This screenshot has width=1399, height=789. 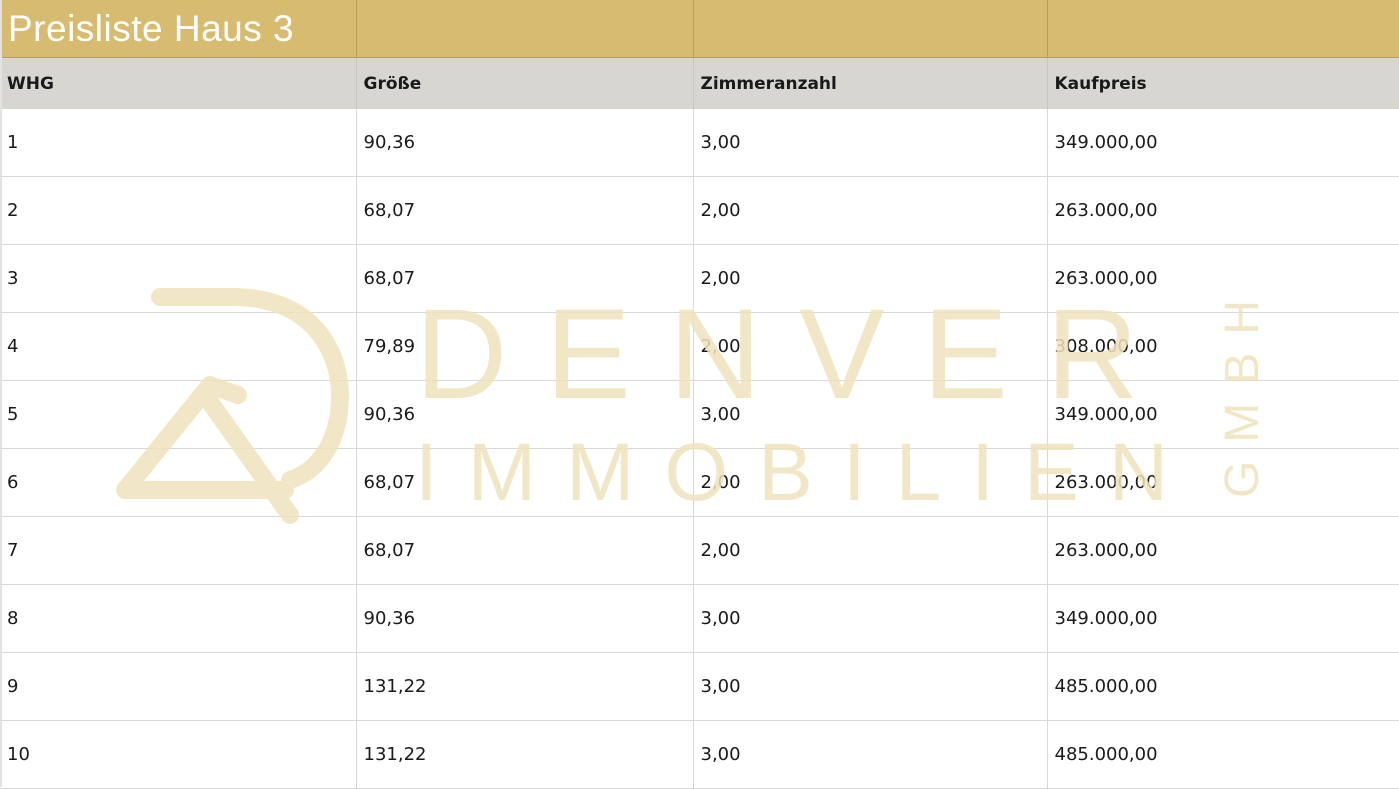 I want to click on cell-whg: 8, so click(x=178, y=618).